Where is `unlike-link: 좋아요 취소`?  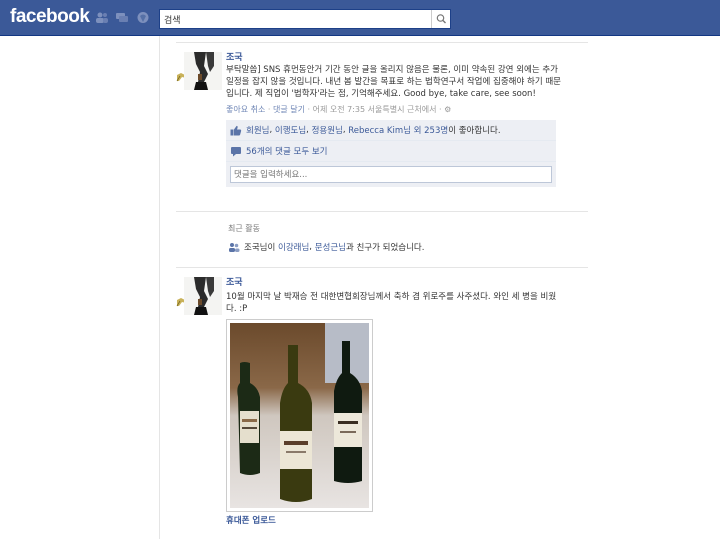 unlike-link: 좋아요 취소 is located at coordinates (245, 109).